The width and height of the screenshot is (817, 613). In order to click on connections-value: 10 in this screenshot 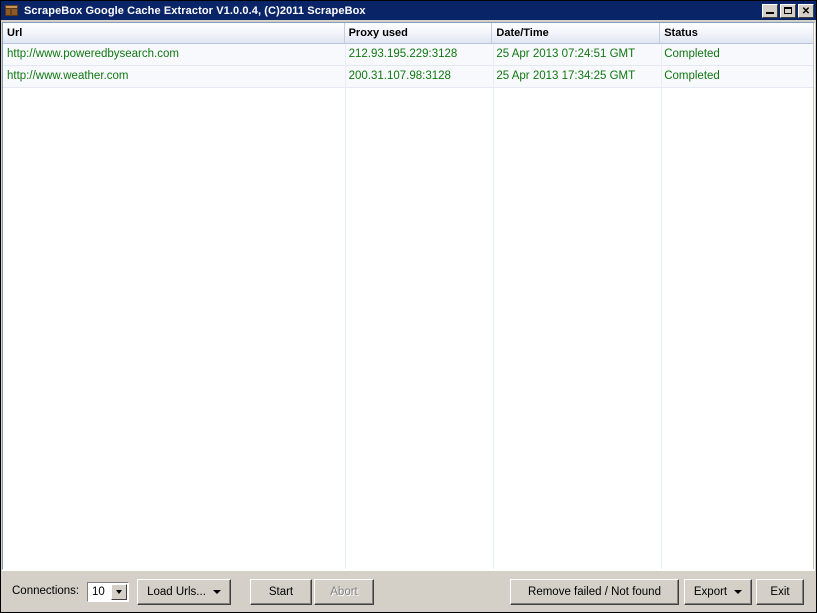, I will do `click(98, 592)`.